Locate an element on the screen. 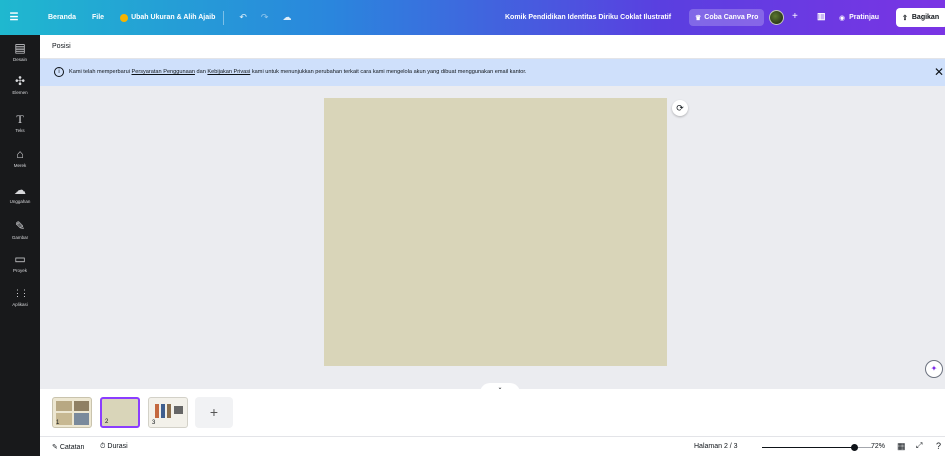  page-number: 3 is located at coordinates (154, 423).